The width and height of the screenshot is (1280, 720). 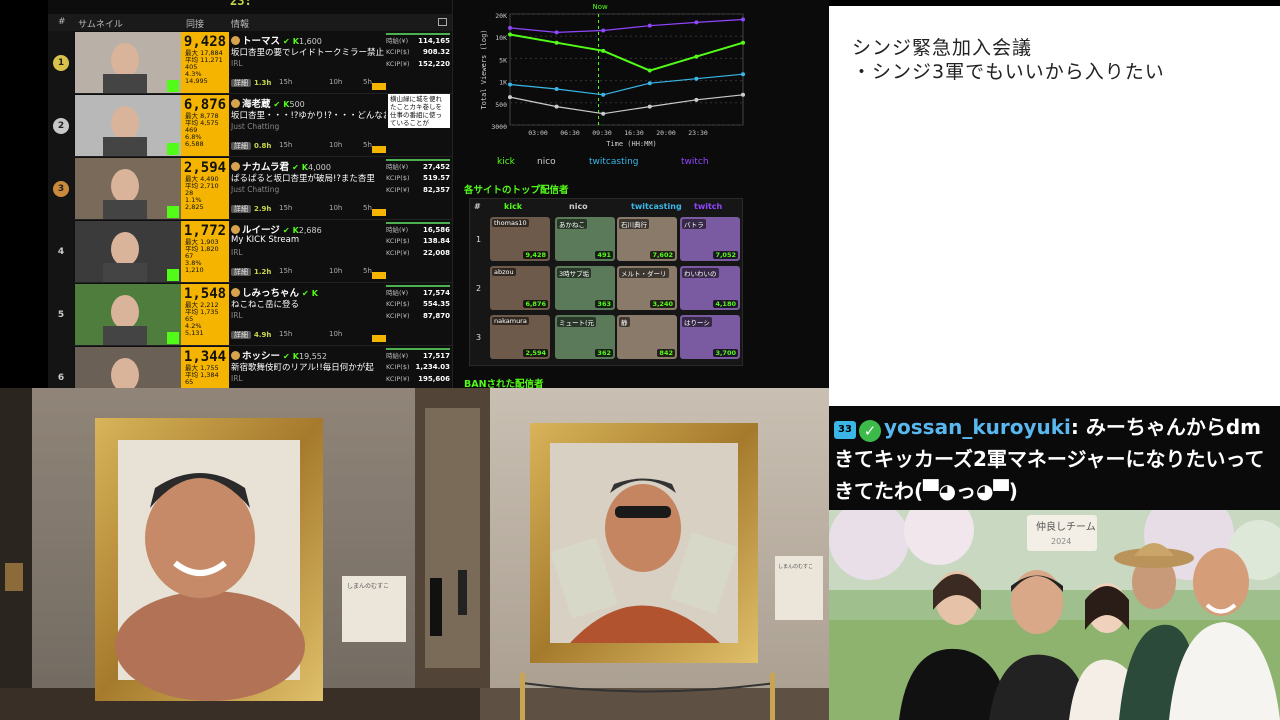 I want to click on top-streamer-cell: 3時サブ垢 363, so click(x=585, y=288).